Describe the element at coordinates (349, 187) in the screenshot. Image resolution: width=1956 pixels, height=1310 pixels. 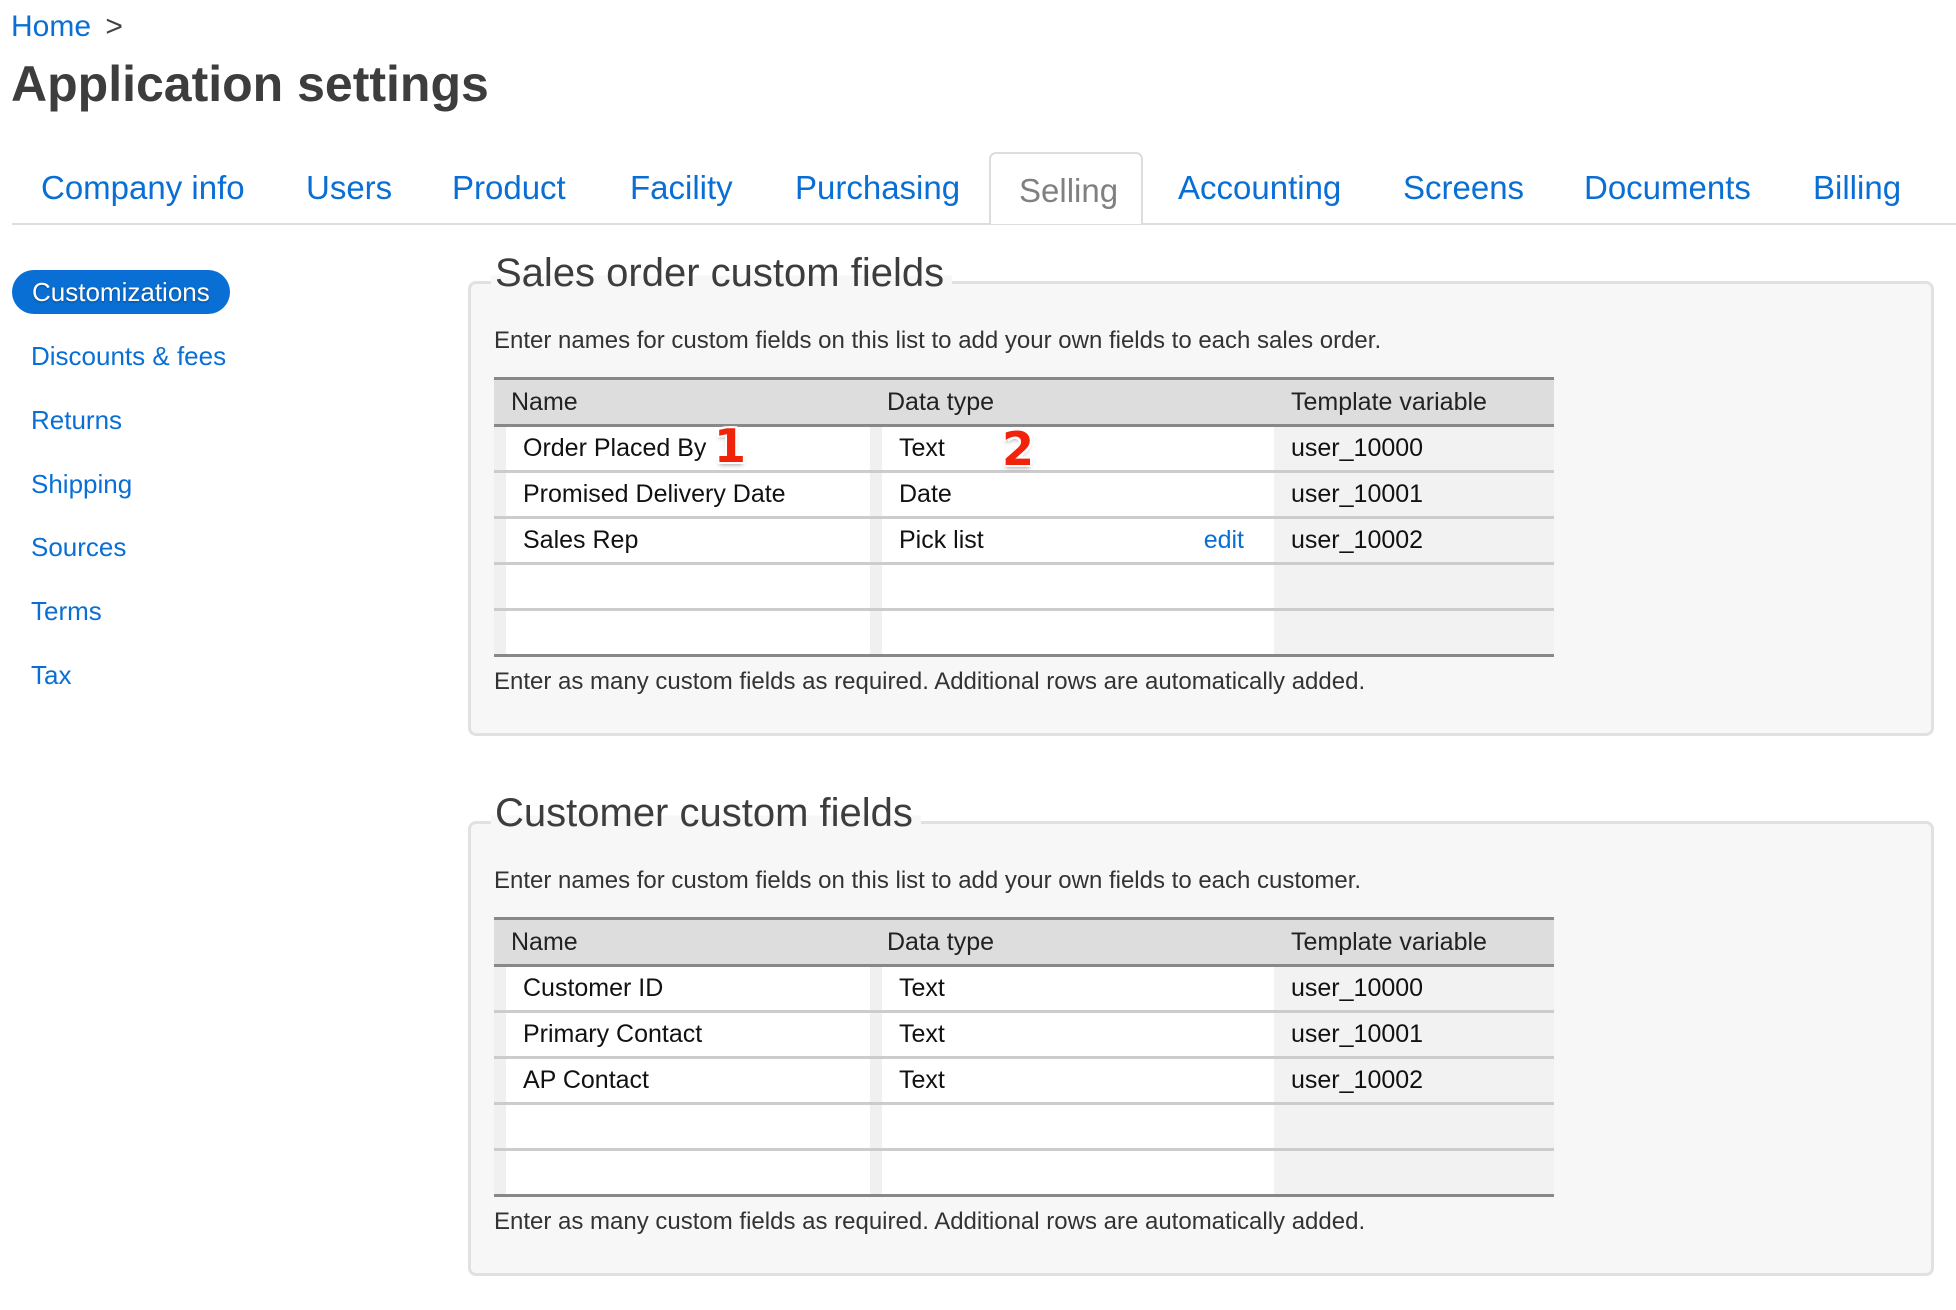
I see `tab-users: Users` at that location.